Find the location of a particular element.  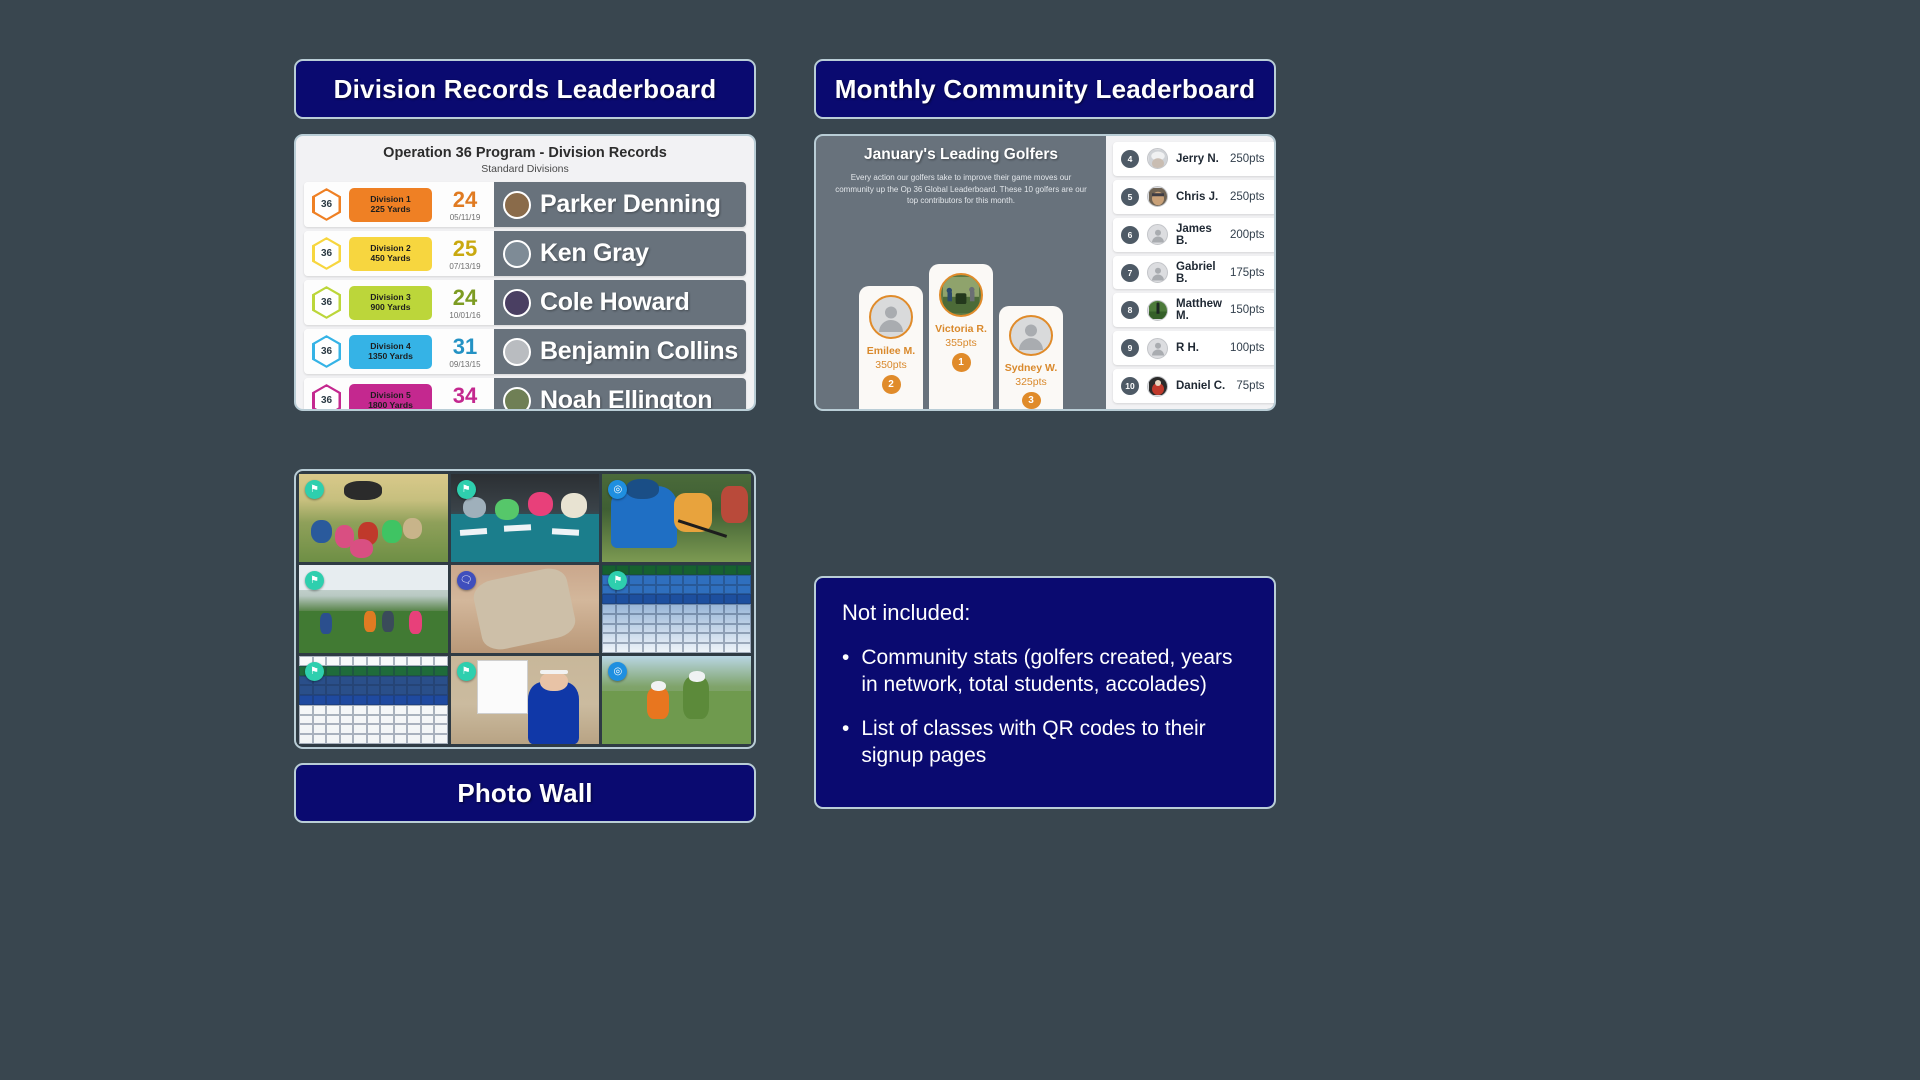

podium-points: 350pts is located at coordinates (891, 365).